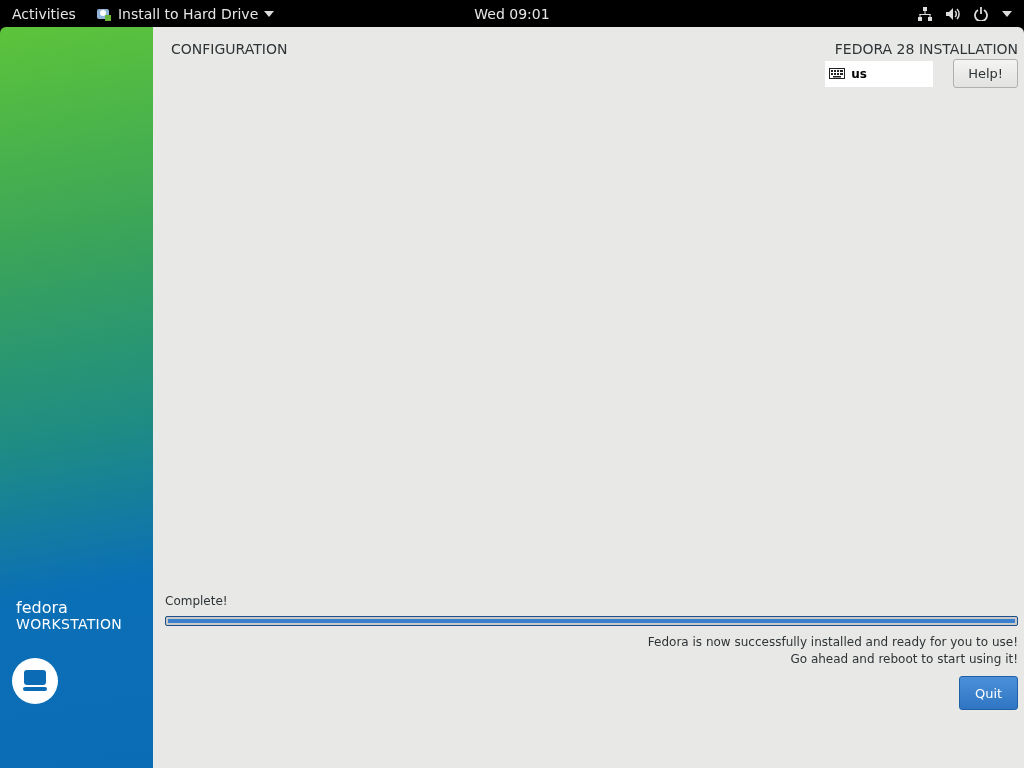  I want to click on status-message: Go ahead and reboot to start using it!, so click(904, 659).